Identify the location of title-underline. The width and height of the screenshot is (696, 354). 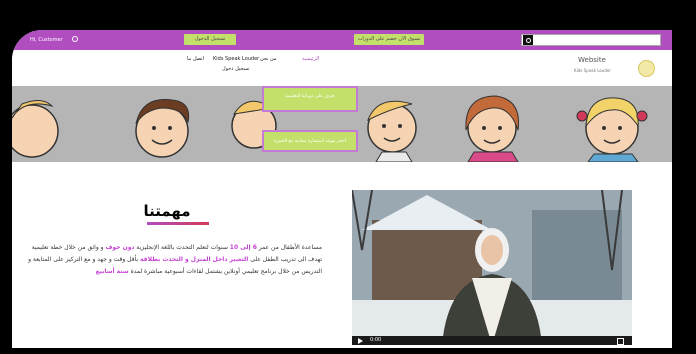
(178, 223).